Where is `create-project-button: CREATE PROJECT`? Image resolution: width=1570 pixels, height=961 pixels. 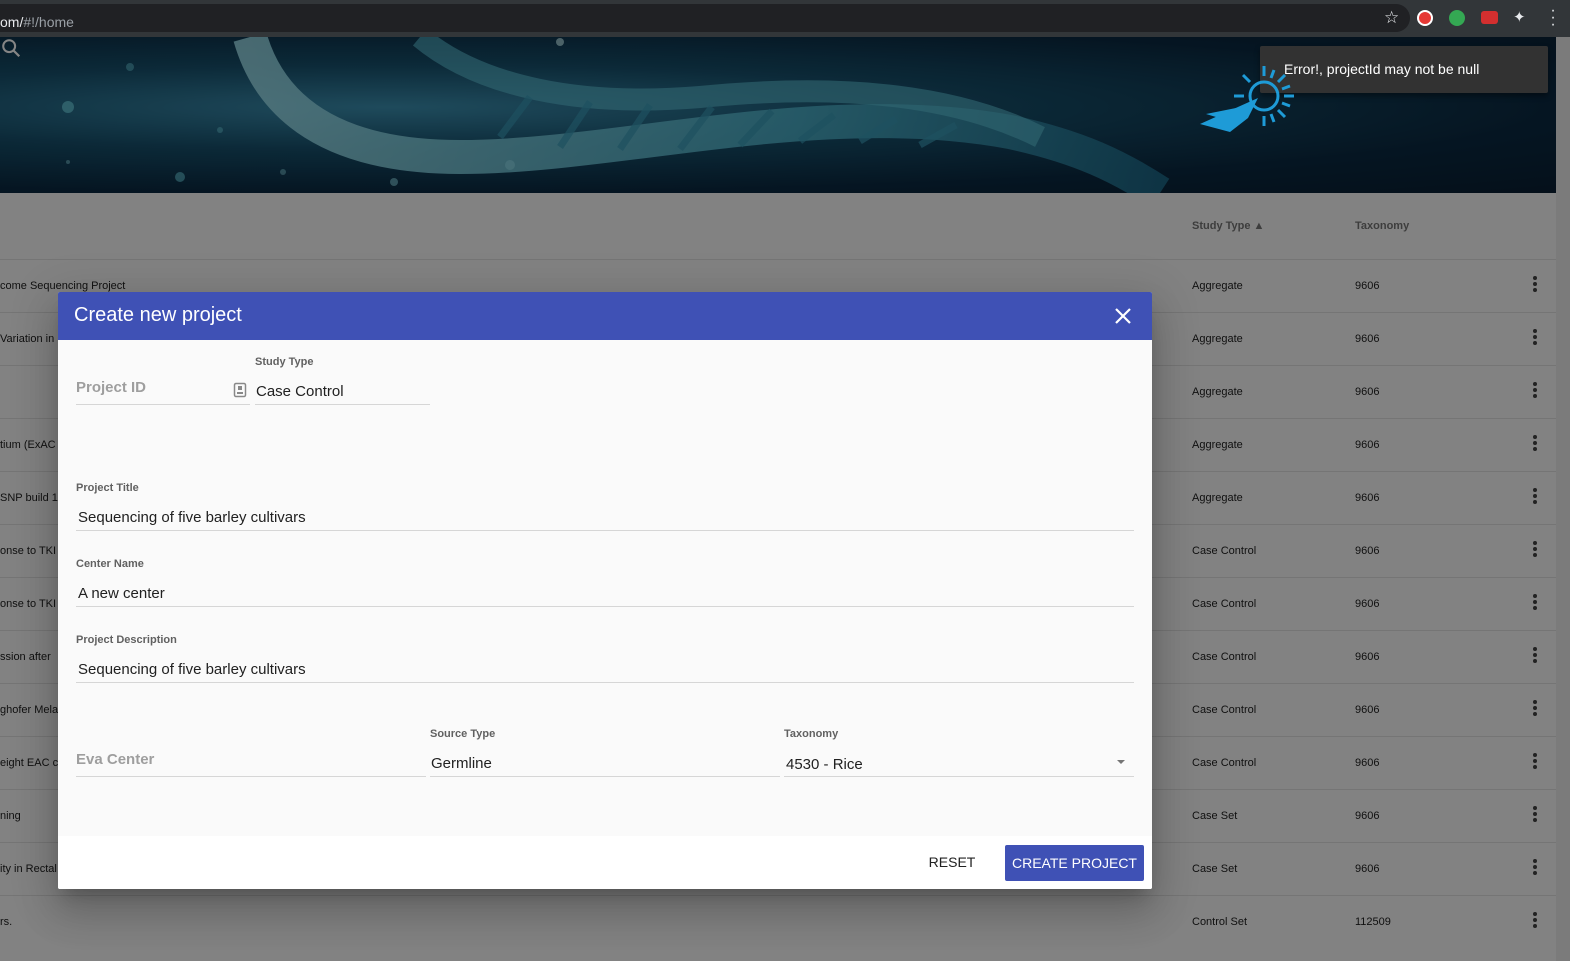 create-project-button: CREATE PROJECT is located at coordinates (1074, 863).